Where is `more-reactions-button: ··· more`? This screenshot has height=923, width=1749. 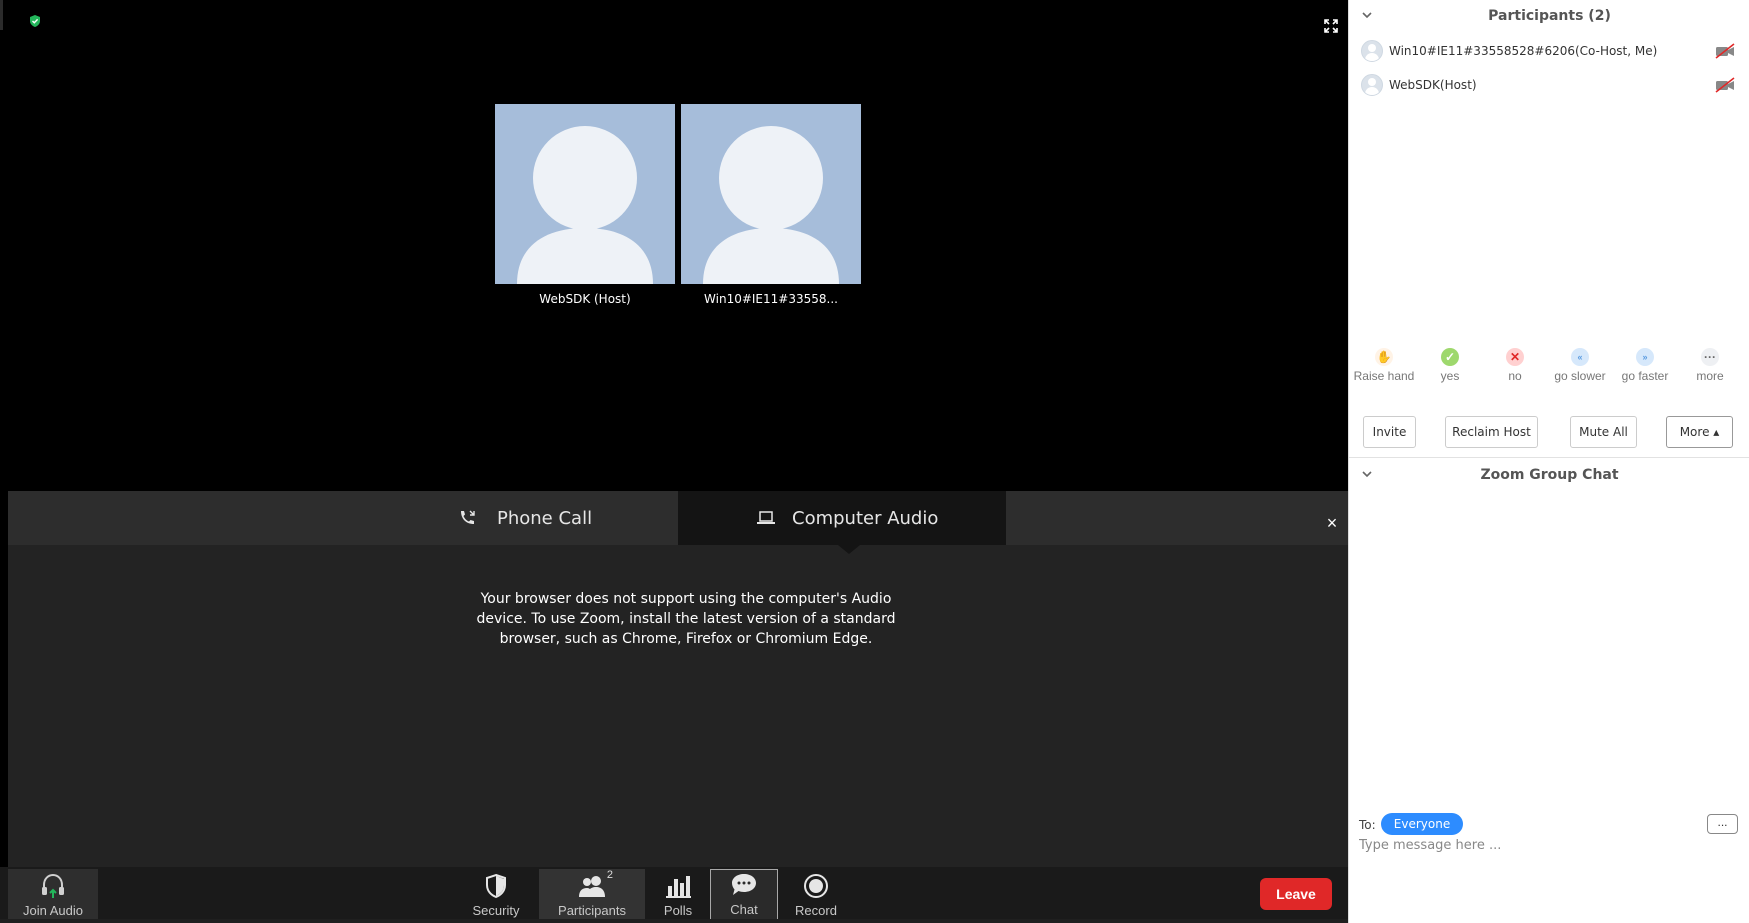
more-reactions-button: ··· more is located at coordinates (1710, 365).